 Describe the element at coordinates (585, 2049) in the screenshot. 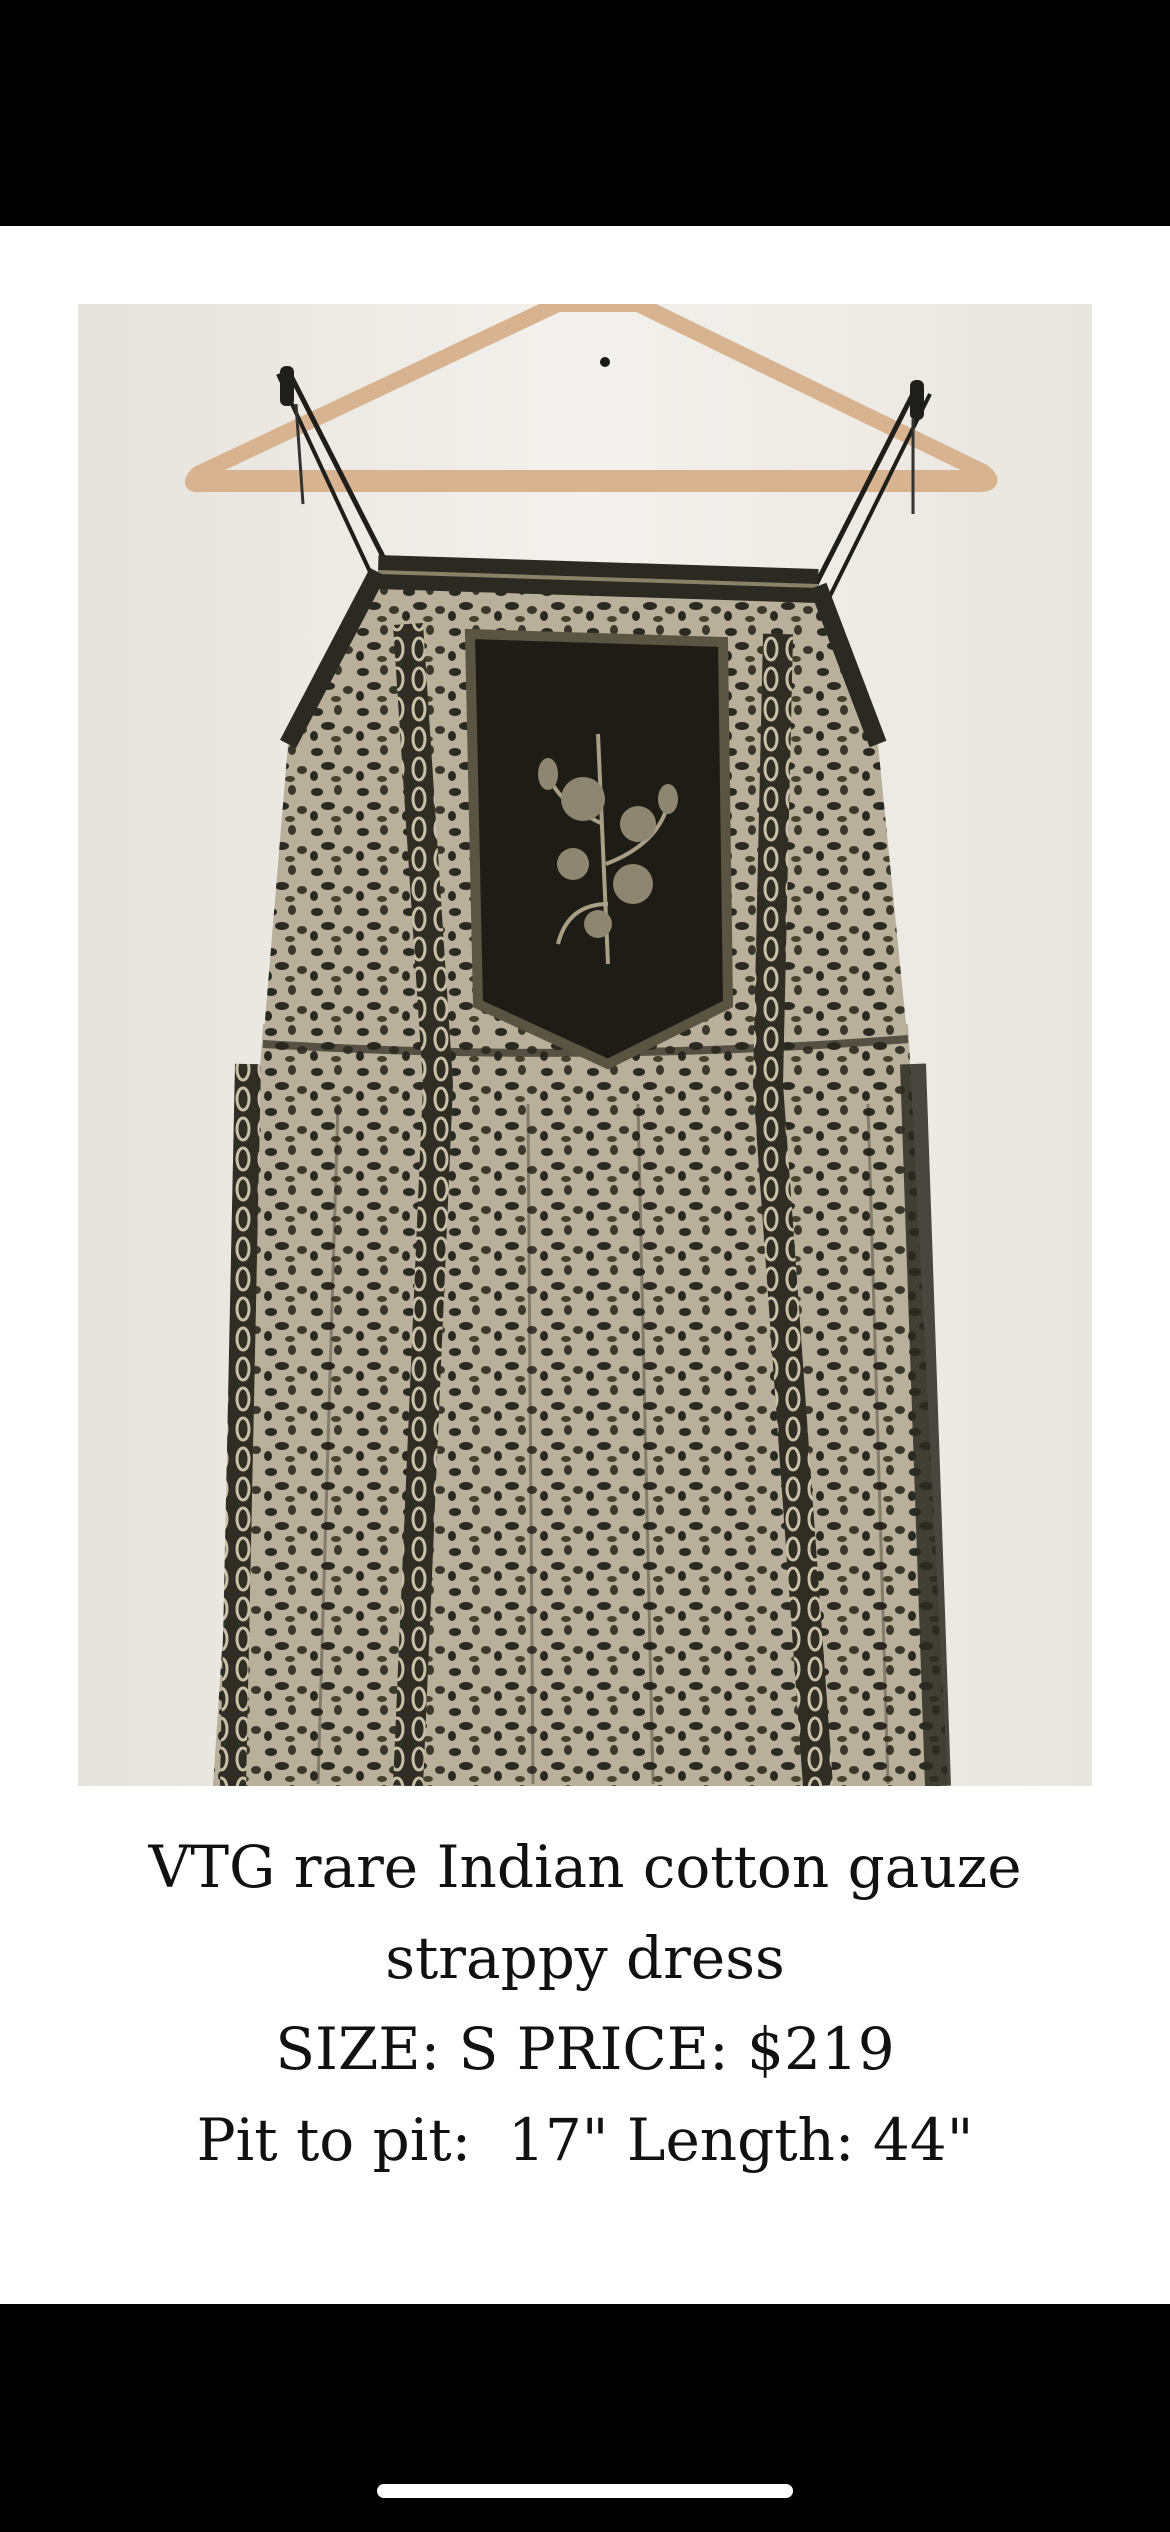

I see `size-price-text: SIZE: S PRICE: $219` at that location.